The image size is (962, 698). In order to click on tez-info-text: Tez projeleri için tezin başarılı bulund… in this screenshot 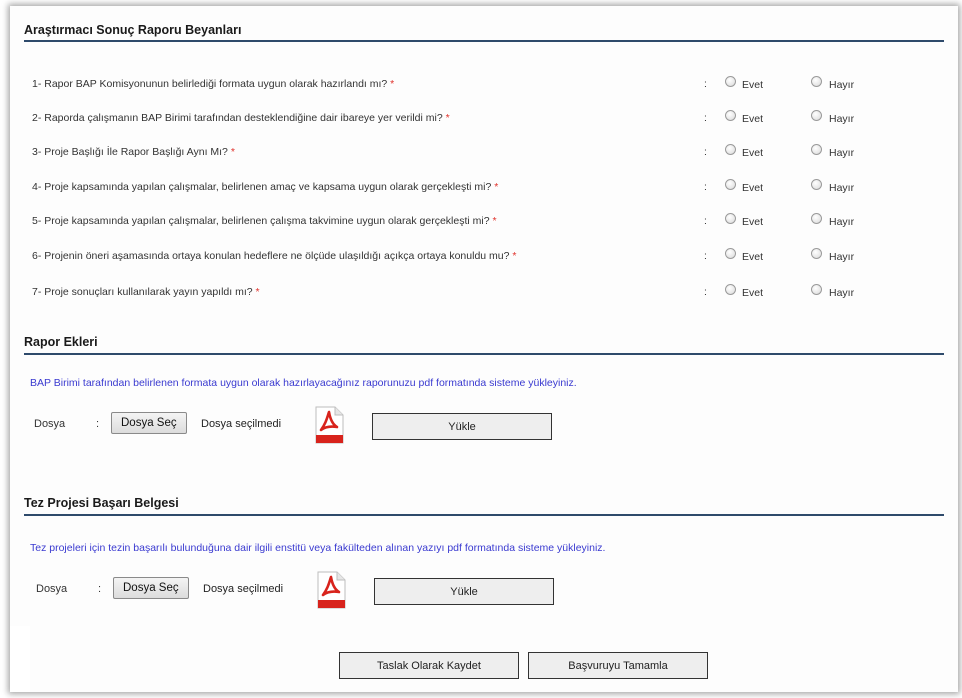, I will do `click(318, 548)`.